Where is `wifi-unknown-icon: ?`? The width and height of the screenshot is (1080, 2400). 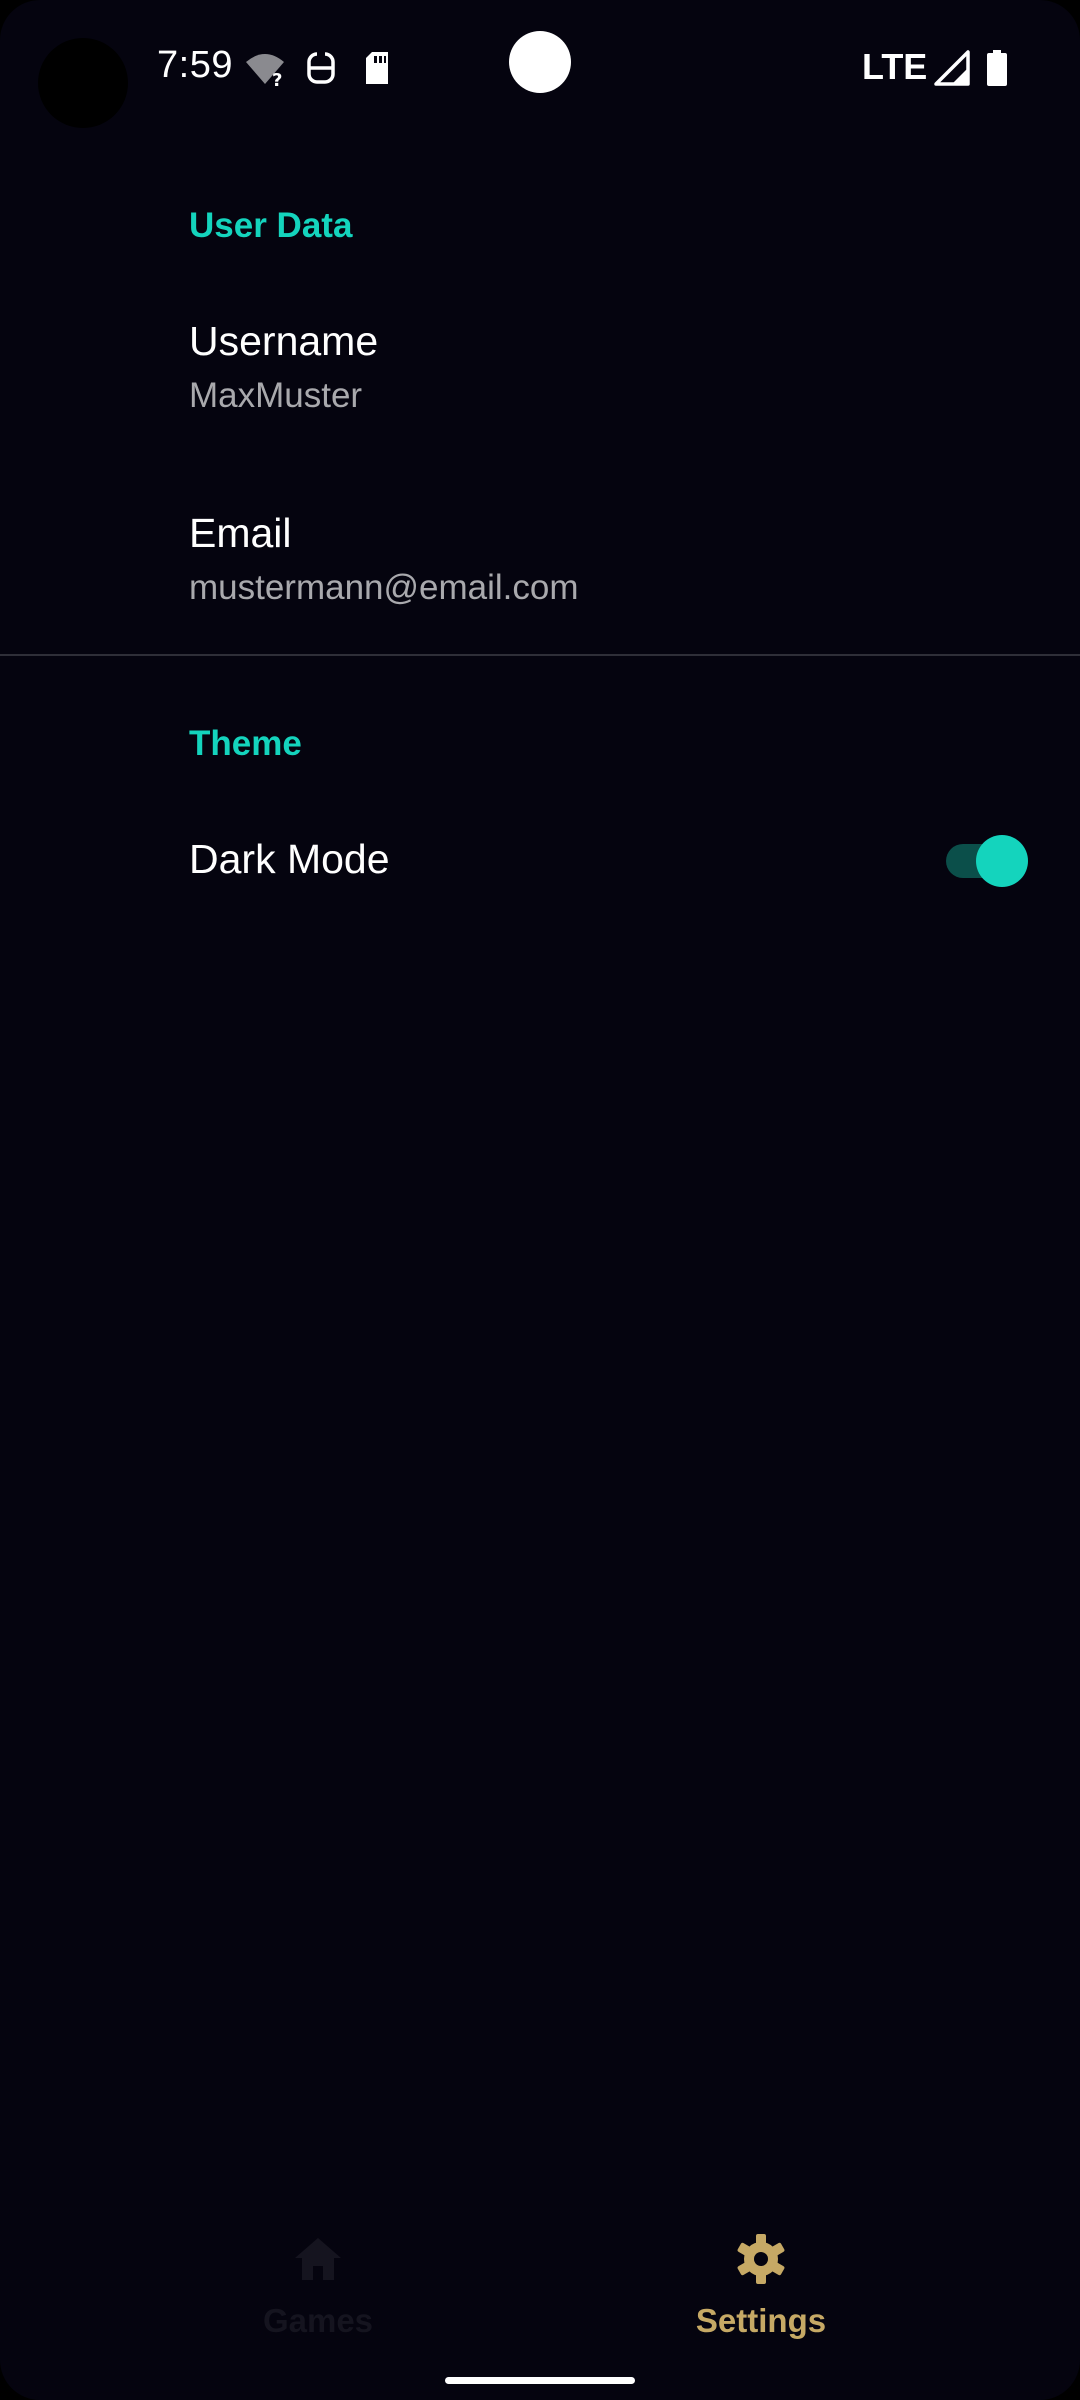 wifi-unknown-icon: ? is located at coordinates (265, 71).